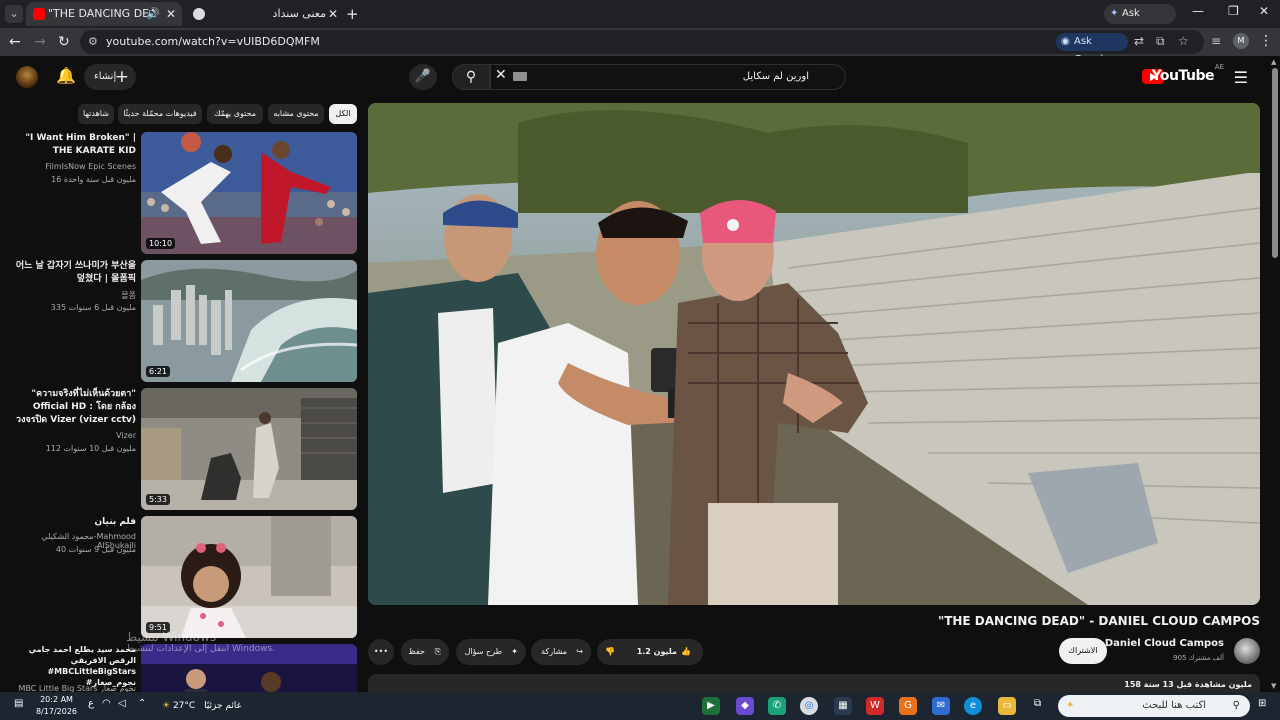 The width and height of the screenshot is (1280, 720). Describe the element at coordinates (122, 703) in the screenshot. I see `volume-icon: ◁` at that location.